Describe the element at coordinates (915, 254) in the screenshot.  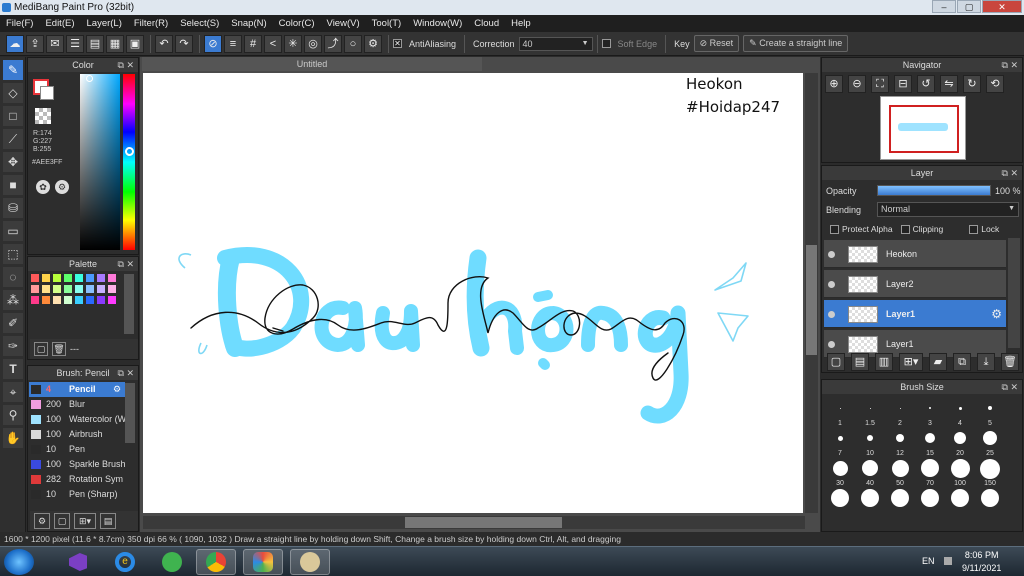
I see `layer-row: Heokon` at that location.